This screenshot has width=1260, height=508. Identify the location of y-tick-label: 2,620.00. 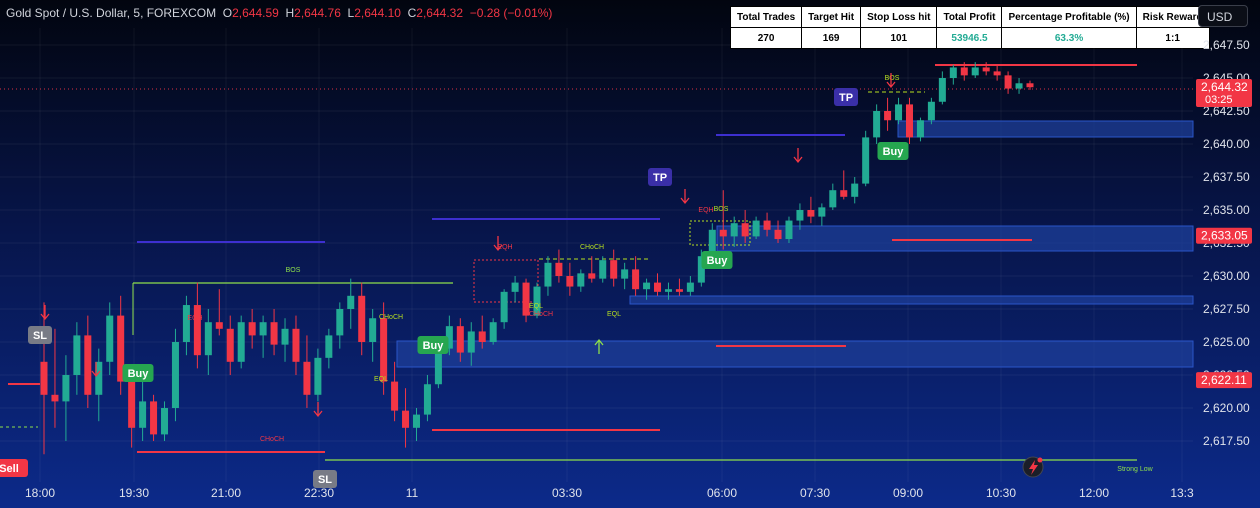
(1226, 408).